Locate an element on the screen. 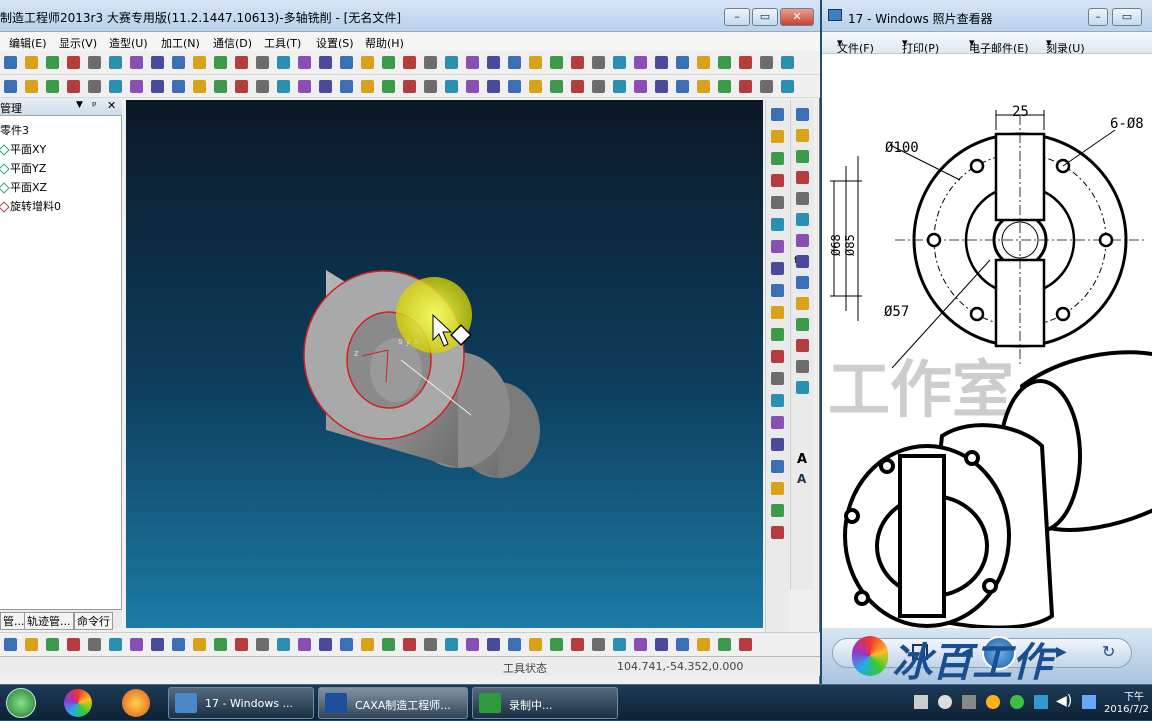  rotate-icon: ↻ is located at coordinates (1108, 651).